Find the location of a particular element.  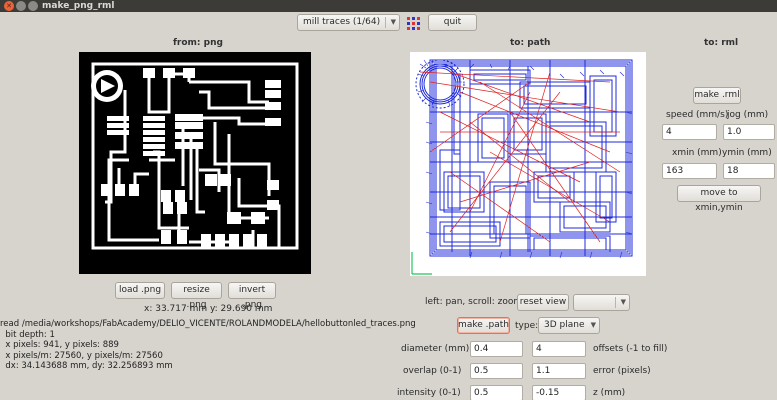

invert-png-button: invert .png is located at coordinates (252, 296).